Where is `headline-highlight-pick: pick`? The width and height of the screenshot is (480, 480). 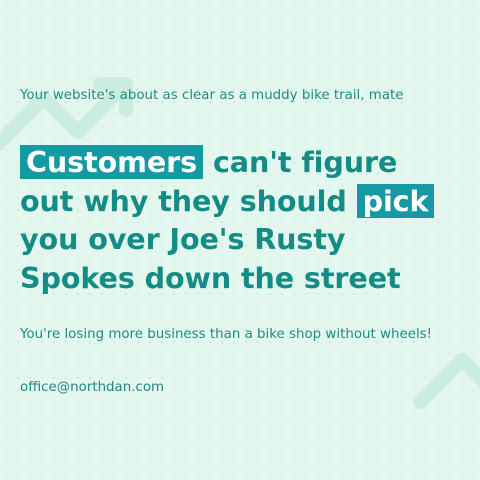
headline-highlight-pick: pick is located at coordinates (395, 200).